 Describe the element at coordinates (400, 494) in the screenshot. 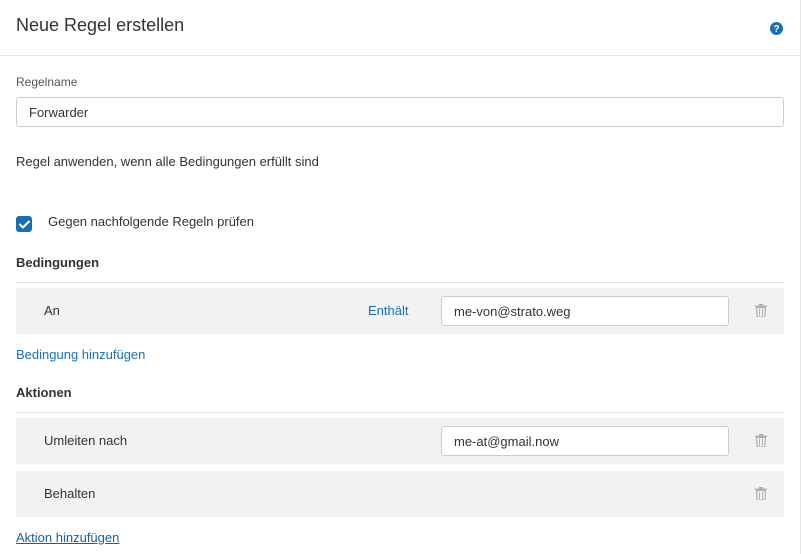

I see `action-row-keep: Behalten` at that location.